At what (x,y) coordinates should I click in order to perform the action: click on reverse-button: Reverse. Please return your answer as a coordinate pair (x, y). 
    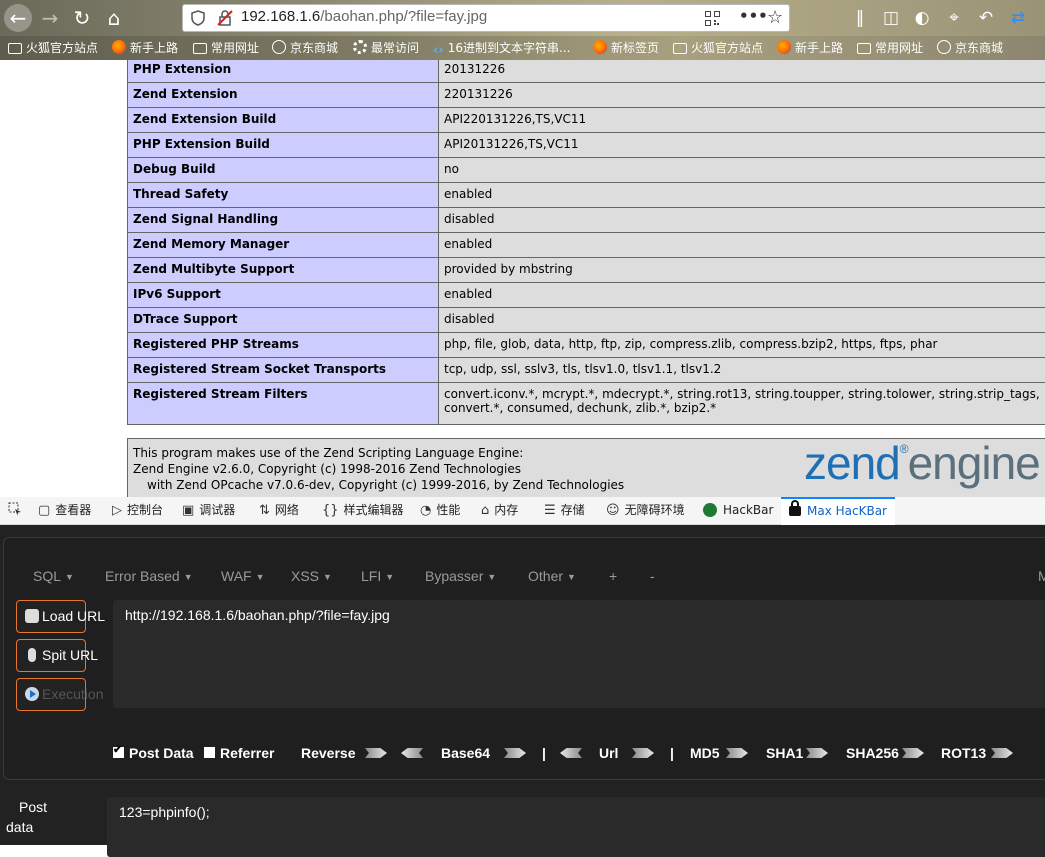
    Looking at the image, I should click on (328, 754).